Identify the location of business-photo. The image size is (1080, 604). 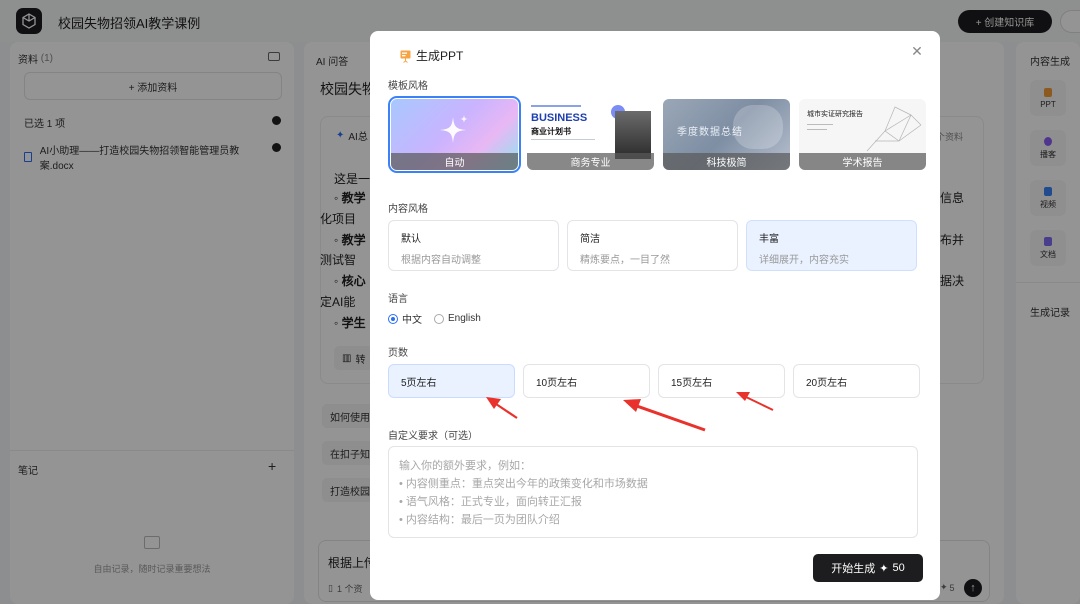
(633, 135).